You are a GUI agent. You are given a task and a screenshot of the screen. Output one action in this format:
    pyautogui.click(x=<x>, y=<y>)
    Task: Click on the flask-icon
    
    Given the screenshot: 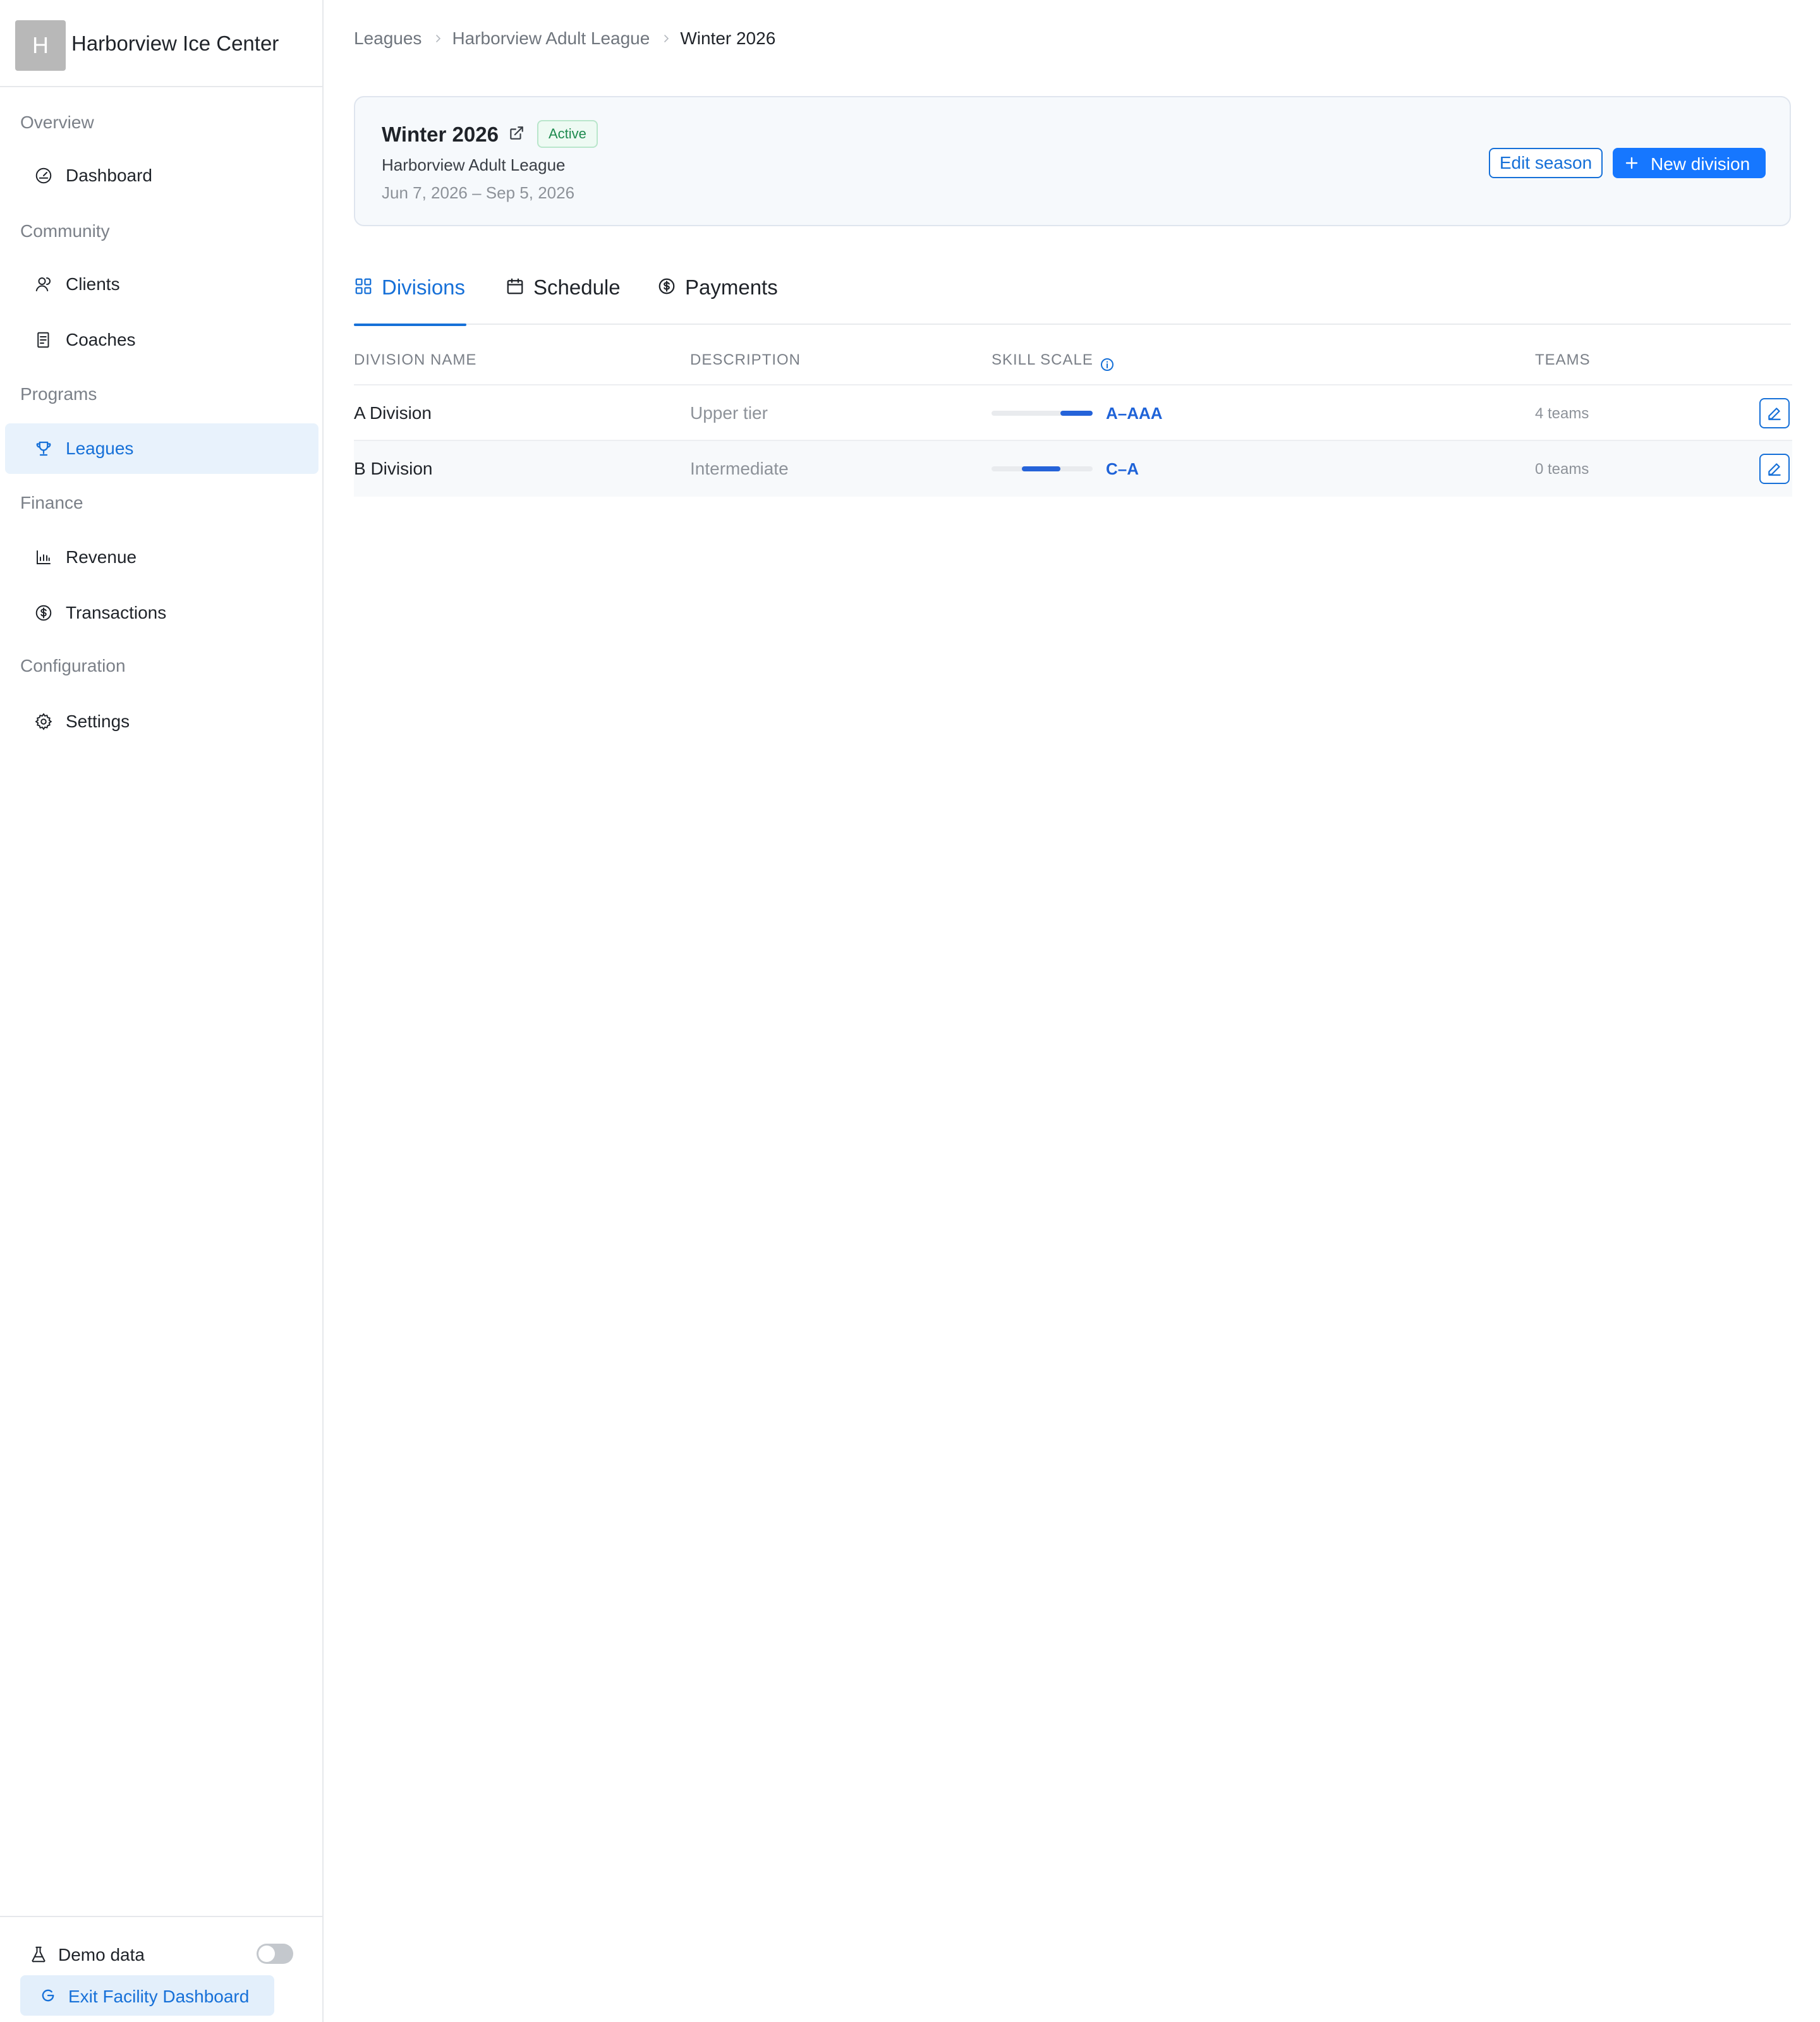 What is the action you would take?
    pyautogui.click(x=39, y=1954)
    